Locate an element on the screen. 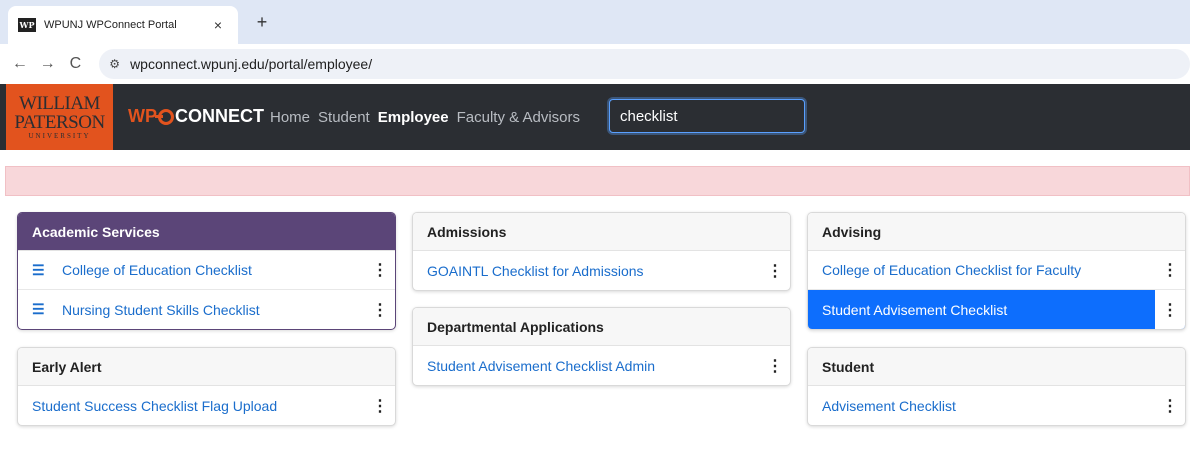 This screenshot has width=1190, height=454. wpconnect-logo: WP CONNECT is located at coordinates (196, 116).